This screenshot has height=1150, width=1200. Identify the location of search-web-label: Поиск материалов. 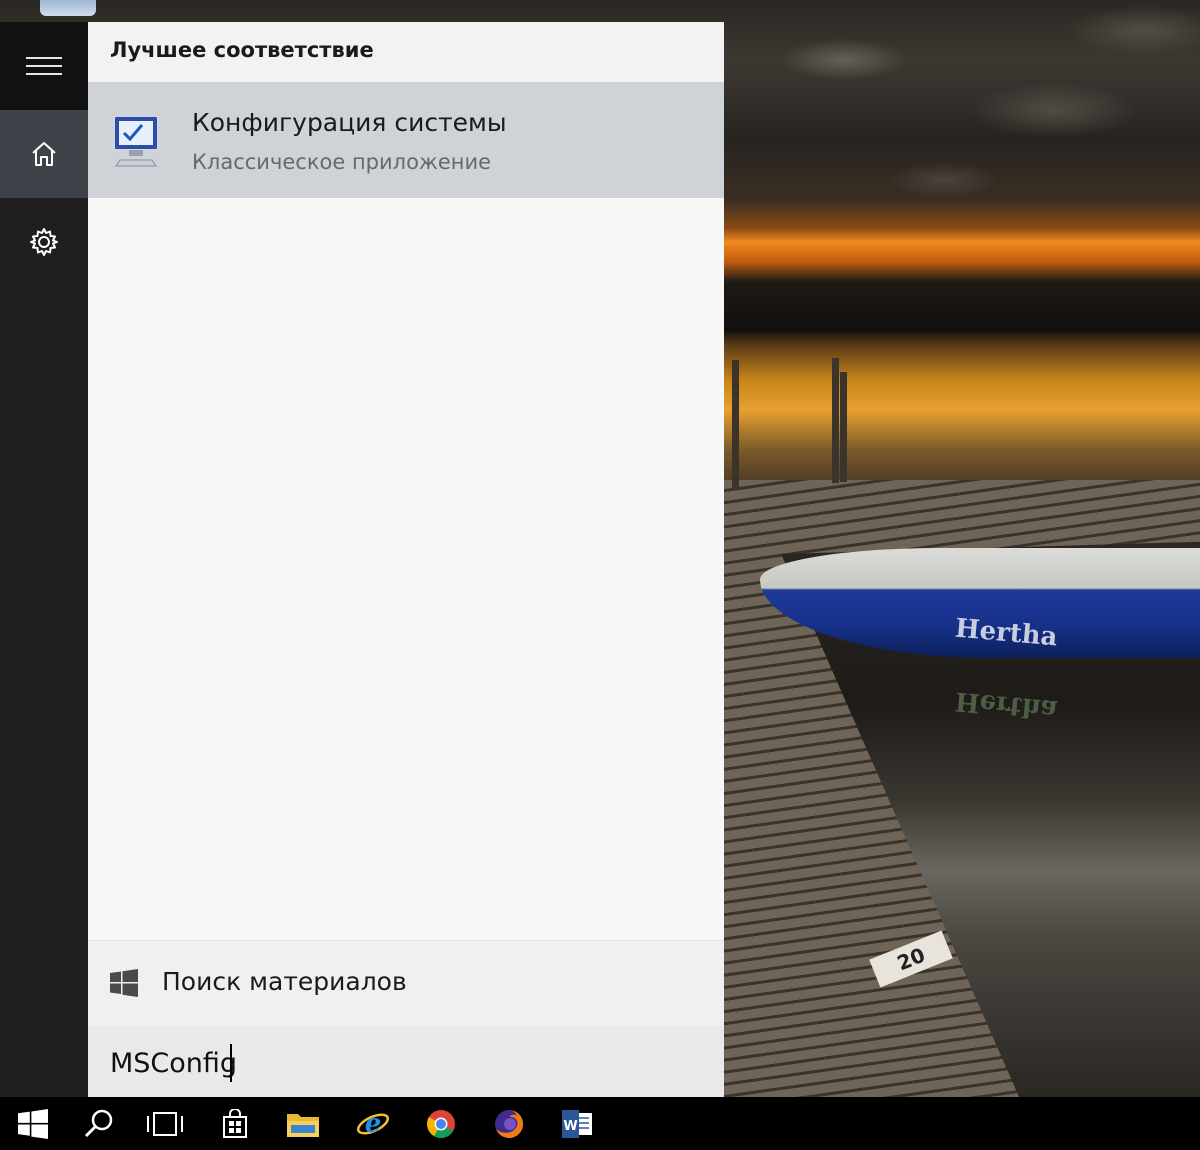
(284, 981).